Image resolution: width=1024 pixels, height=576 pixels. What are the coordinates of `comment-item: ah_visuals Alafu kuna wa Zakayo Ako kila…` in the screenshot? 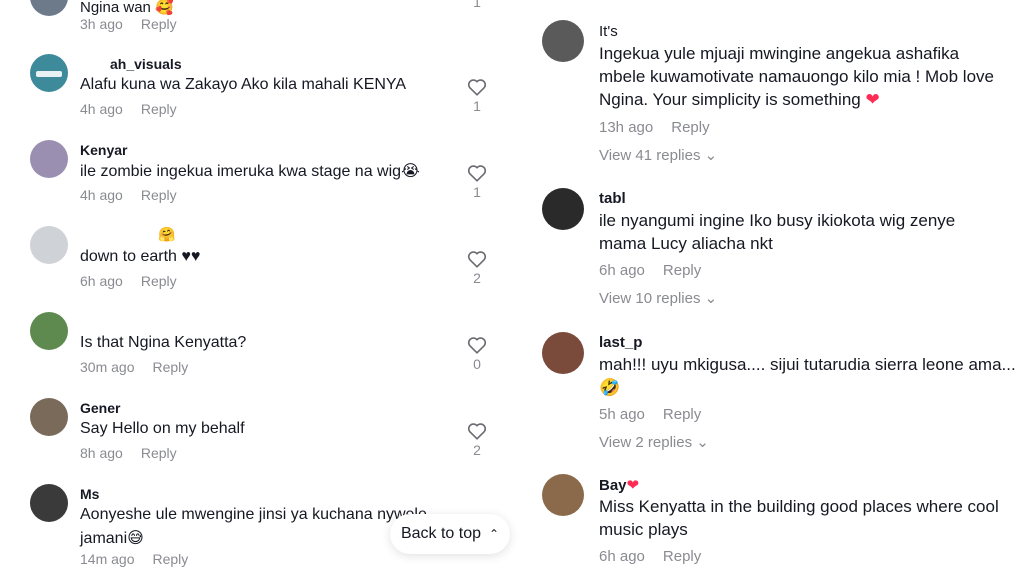 It's located at (250, 87).